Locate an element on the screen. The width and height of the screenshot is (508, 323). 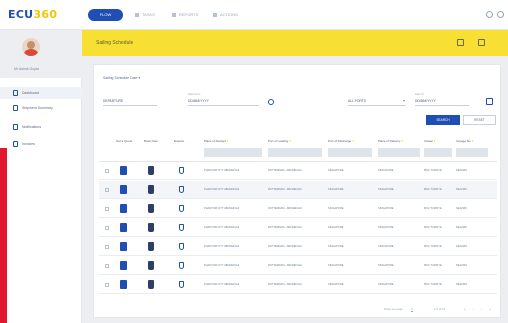
port-value: ALL PORTS is located at coordinates (357, 101).